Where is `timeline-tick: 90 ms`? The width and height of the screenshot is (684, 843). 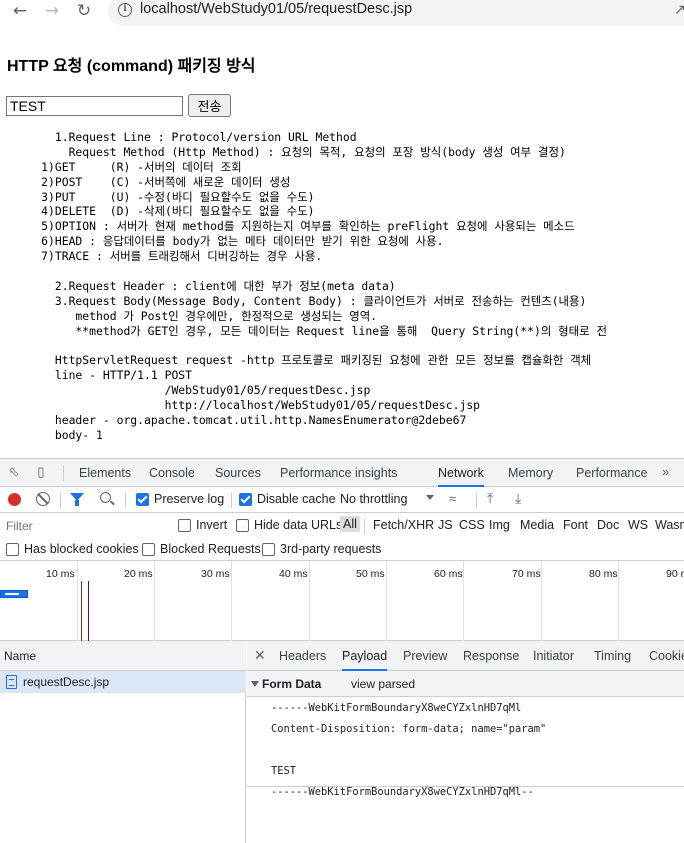
timeline-tick: 90 ms is located at coordinates (675, 574).